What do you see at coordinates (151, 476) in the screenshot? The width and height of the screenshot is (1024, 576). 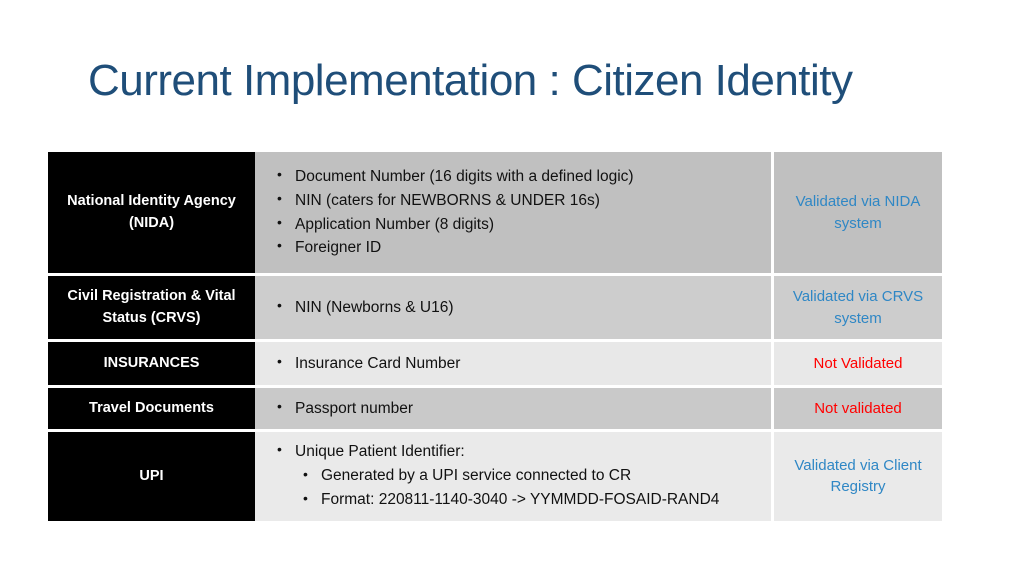 I see `agency-cell: UPI` at bounding box center [151, 476].